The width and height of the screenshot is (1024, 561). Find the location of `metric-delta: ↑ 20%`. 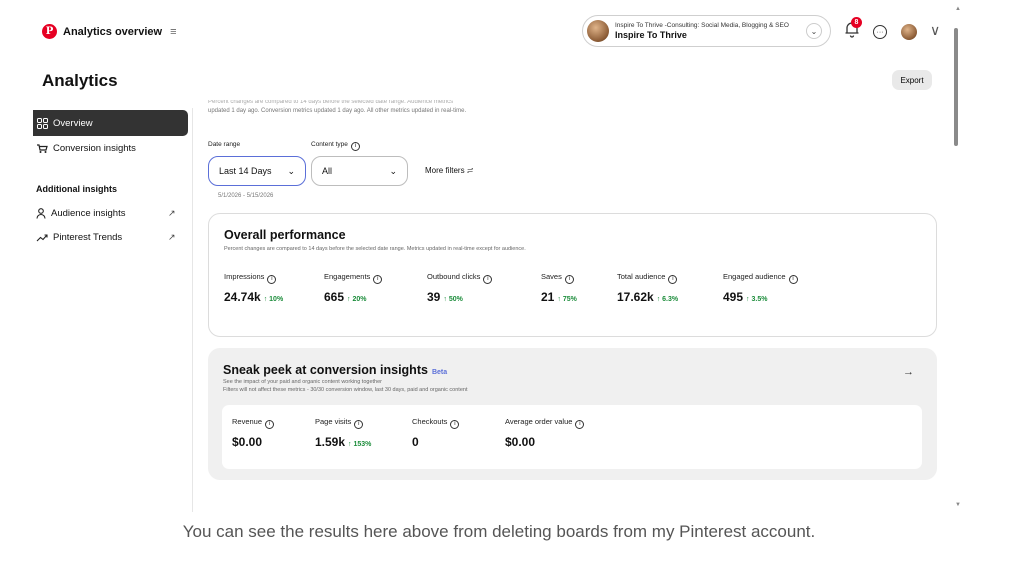

metric-delta: ↑ 20% is located at coordinates (357, 299).